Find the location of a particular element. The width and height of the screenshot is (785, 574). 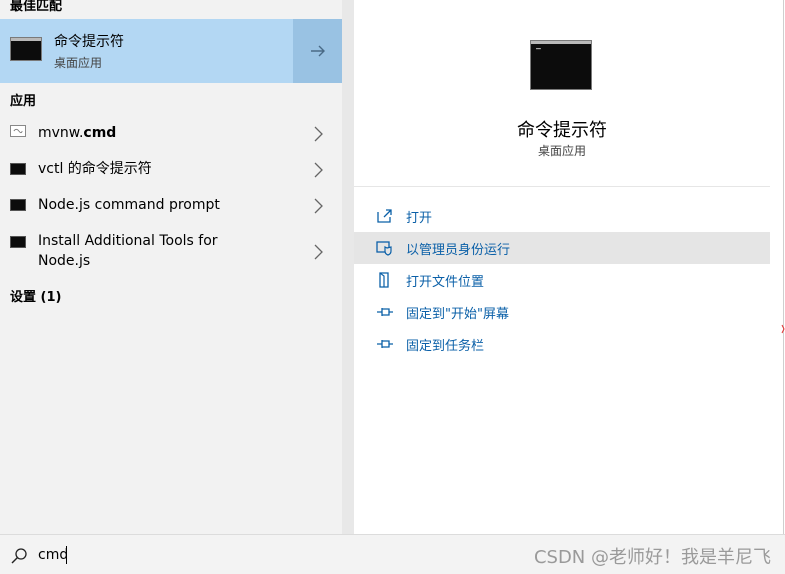

list-item-label: mvnw.cmd is located at coordinates (77, 133).